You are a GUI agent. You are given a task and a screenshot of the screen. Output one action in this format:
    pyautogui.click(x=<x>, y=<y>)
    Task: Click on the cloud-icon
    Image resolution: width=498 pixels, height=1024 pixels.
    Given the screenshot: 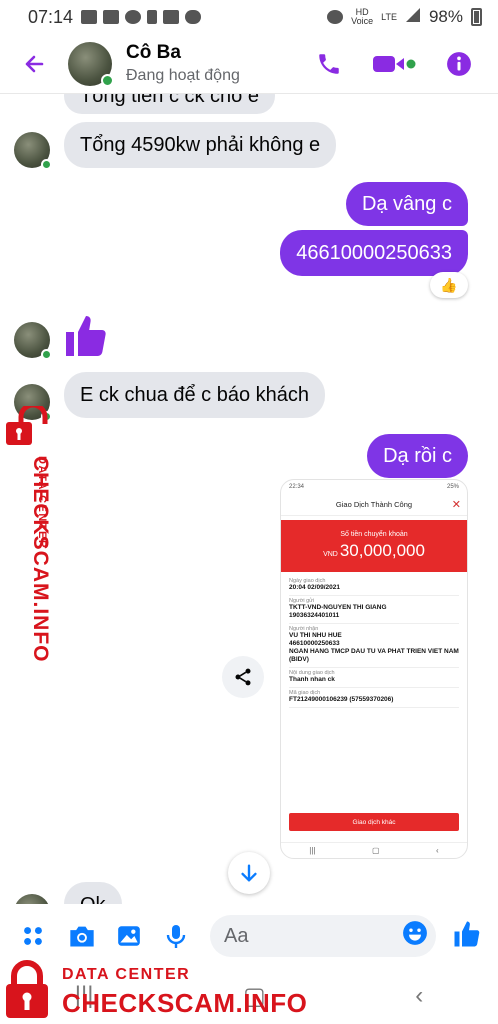 What is the action you would take?
    pyautogui.click(x=193, y=17)
    